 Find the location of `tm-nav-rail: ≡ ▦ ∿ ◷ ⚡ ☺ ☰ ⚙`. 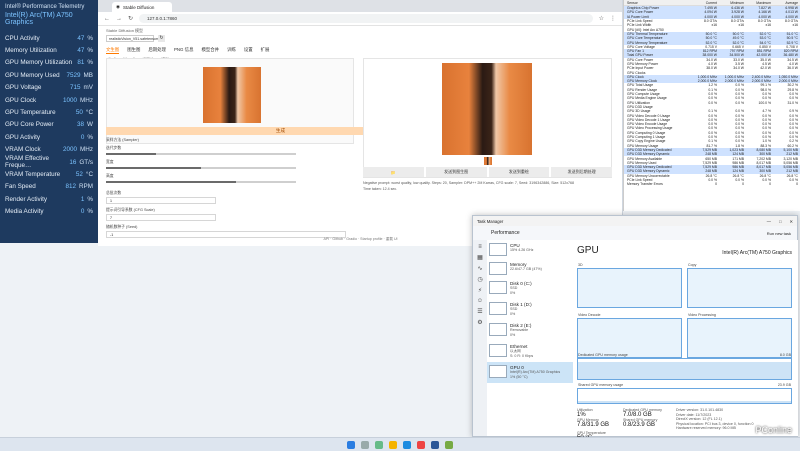

tm-nav-rail: ≡ ▦ ∿ ◷ ⚡ ☺ ☰ ⚙ is located at coordinates (480, 338).